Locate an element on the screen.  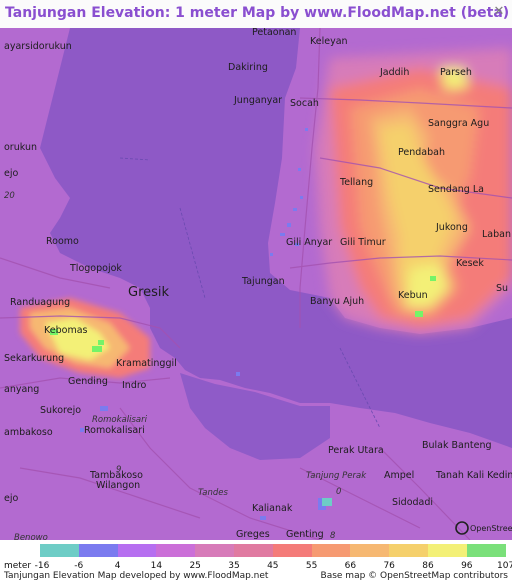
footer-credit-right: Base map © OpenStreetMap contributors is located at coordinates (414, 576).